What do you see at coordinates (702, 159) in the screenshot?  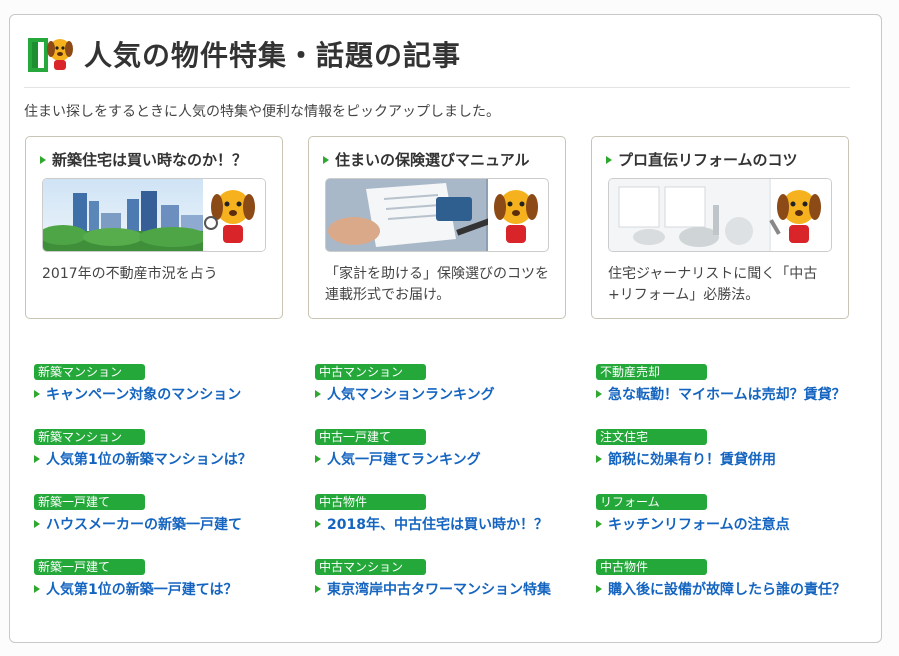 I see `feature-card-title: プロ直伝リフォームのコツ` at bounding box center [702, 159].